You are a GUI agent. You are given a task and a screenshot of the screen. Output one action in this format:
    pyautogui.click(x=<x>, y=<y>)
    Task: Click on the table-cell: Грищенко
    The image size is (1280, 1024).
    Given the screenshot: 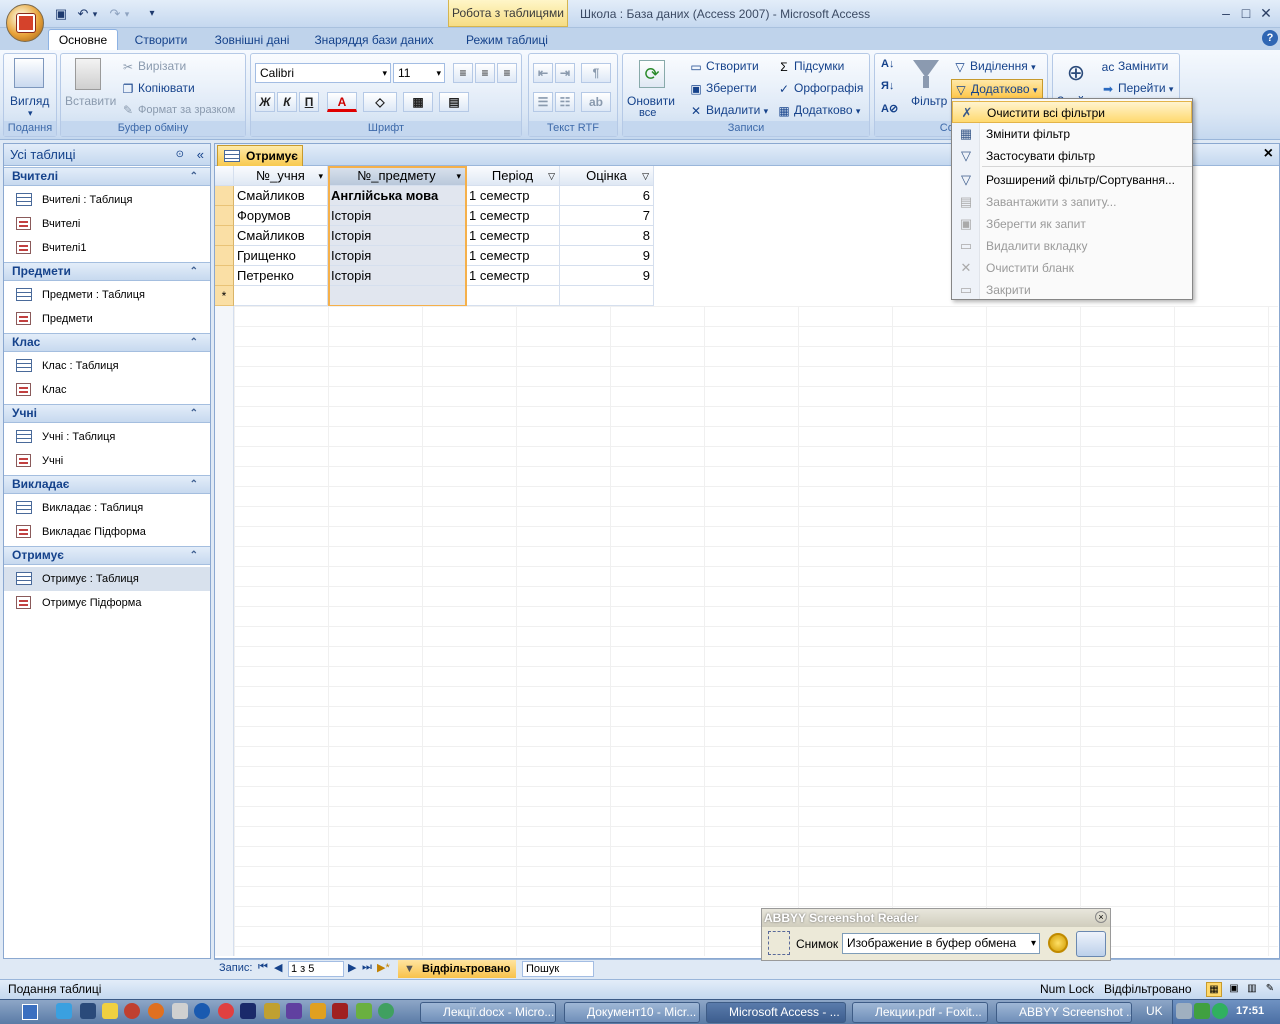 What is the action you would take?
    pyautogui.click(x=281, y=256)
    